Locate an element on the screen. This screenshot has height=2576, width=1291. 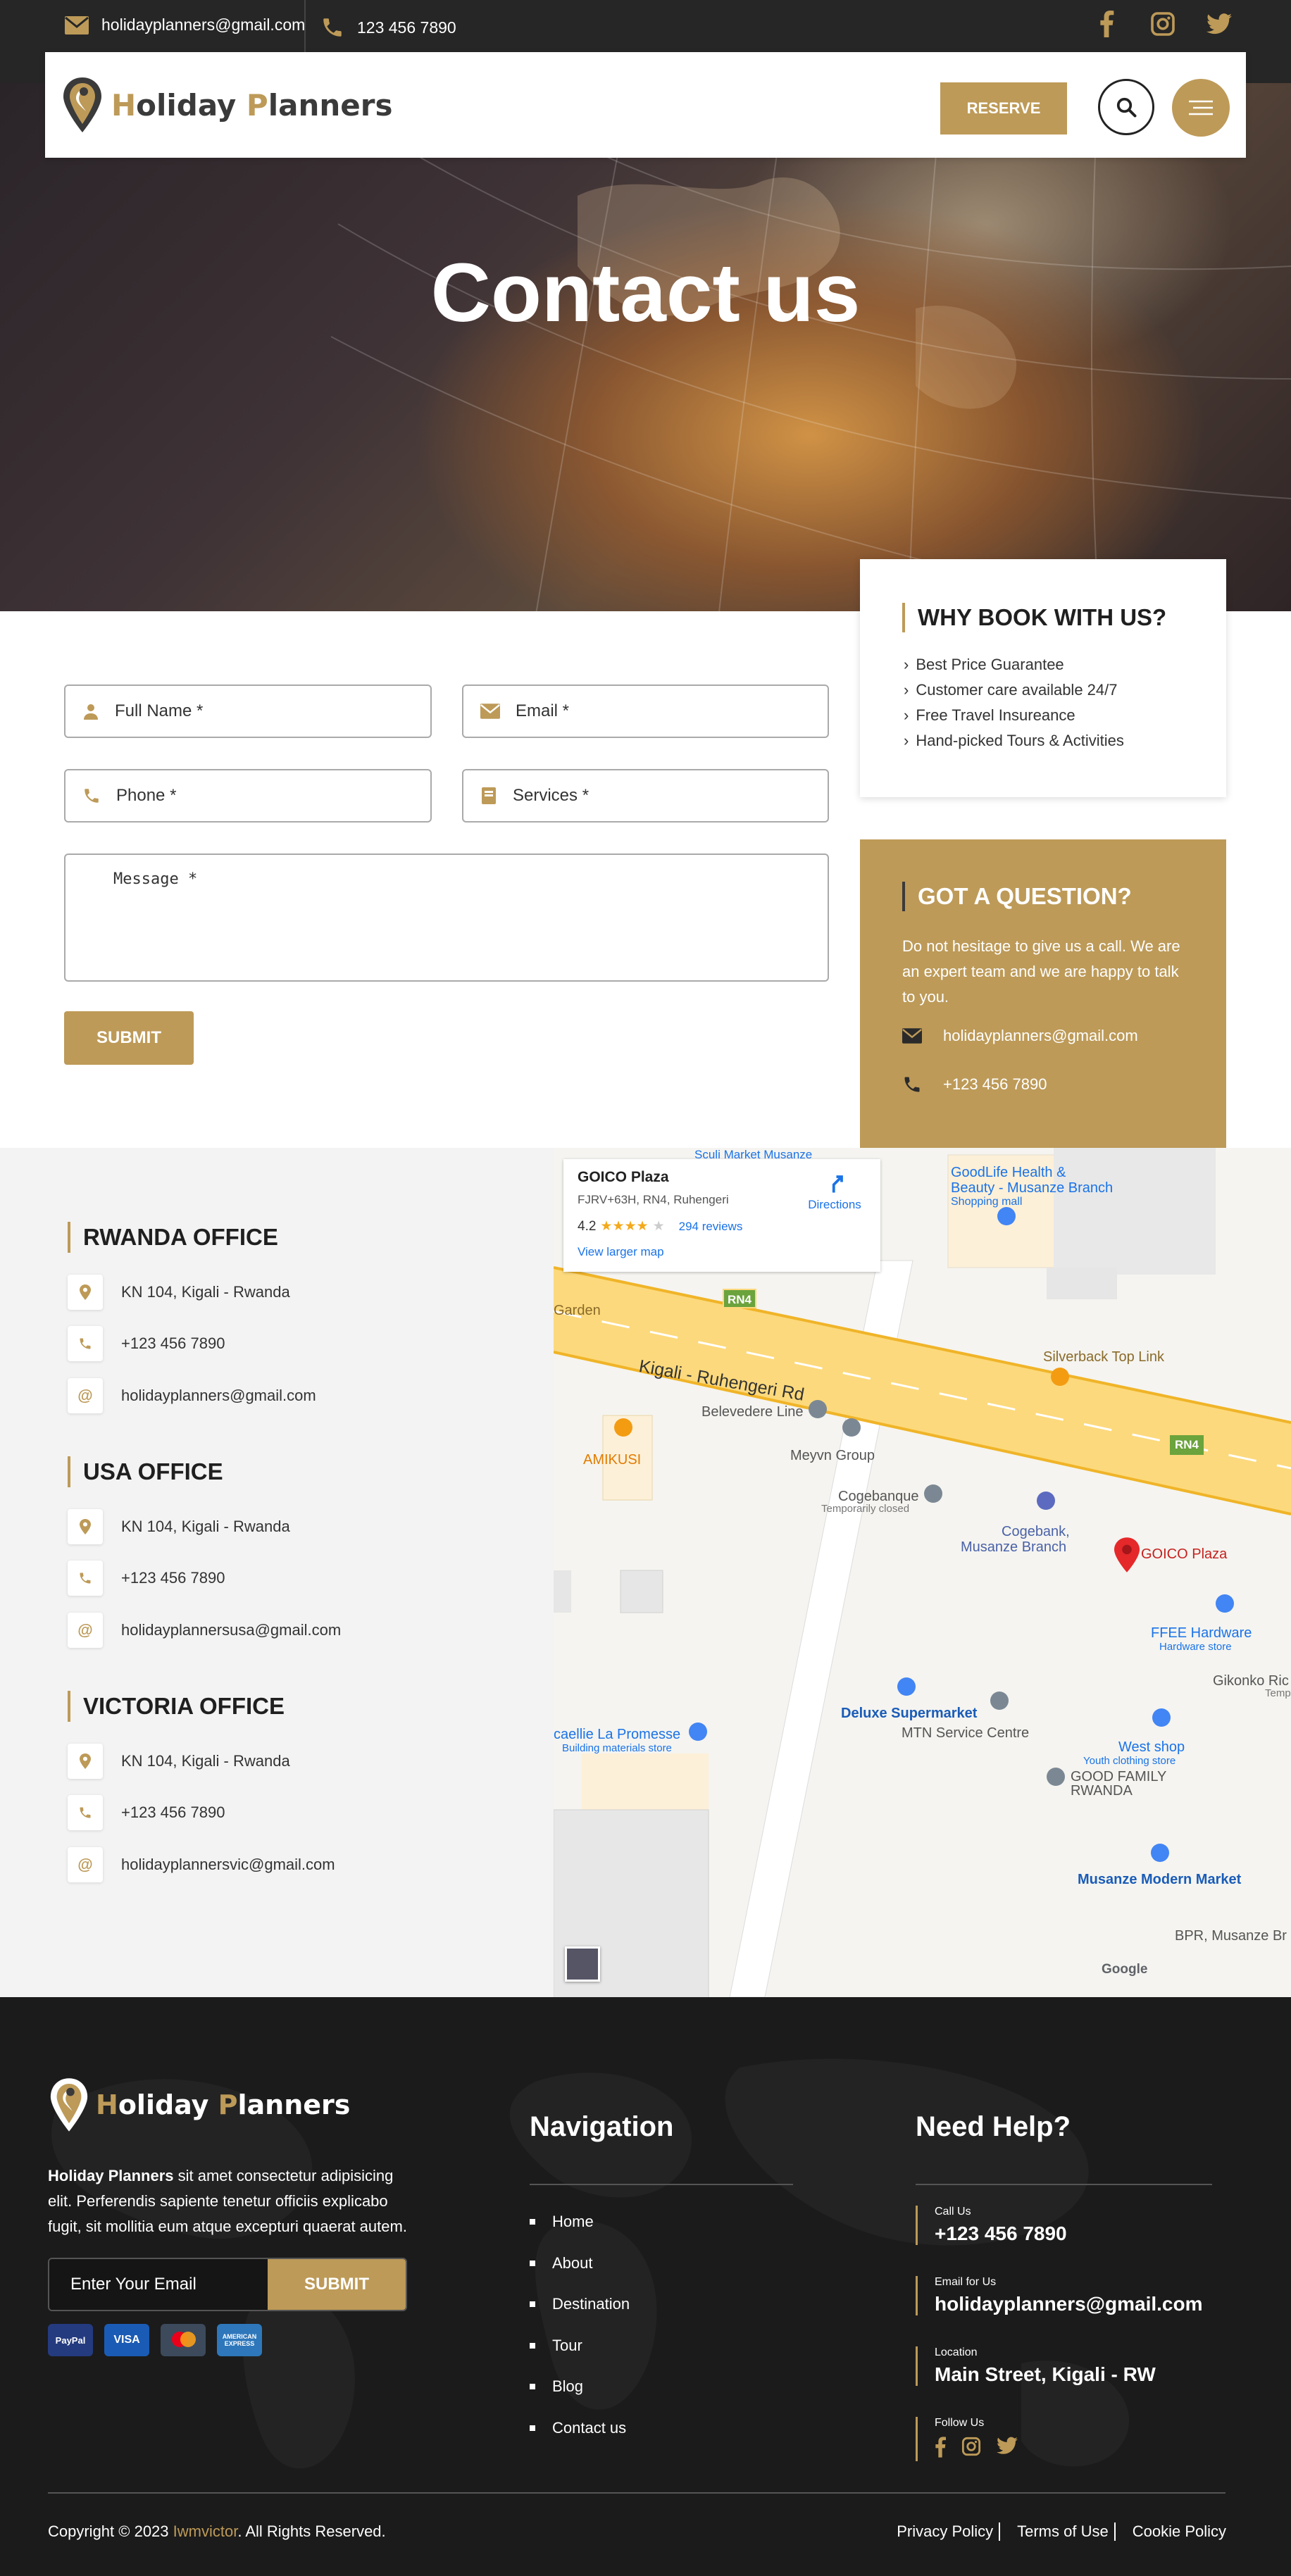
phone-field: Phone * is located at coordinates (248, 796).